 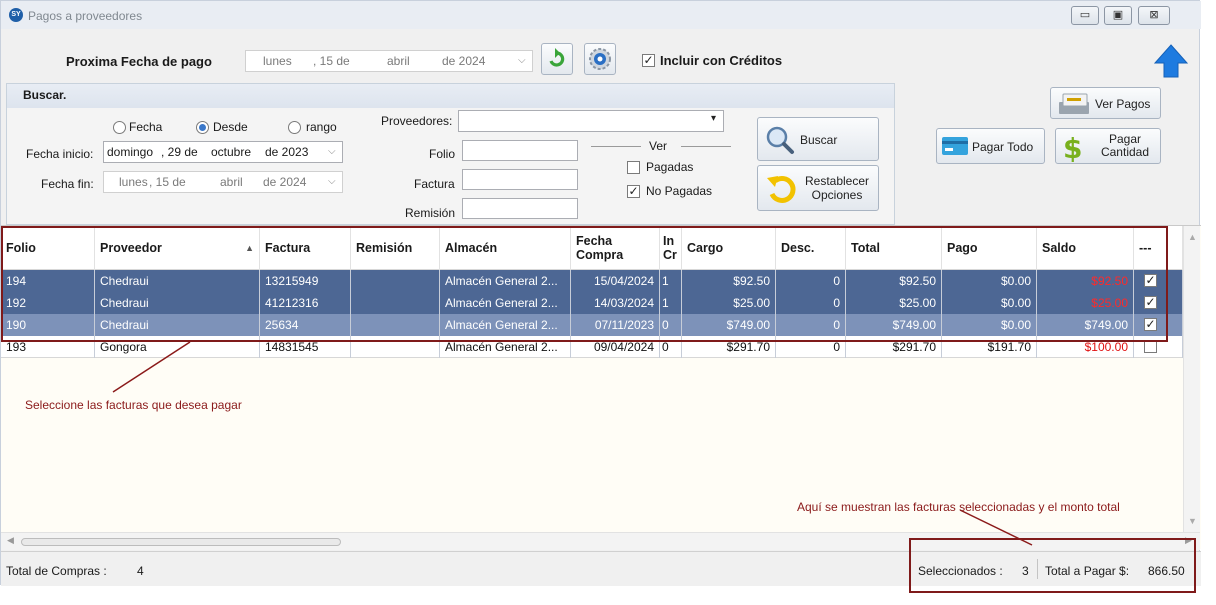 What do you see at coordinates (119, 127) in the screenshot?
I see `radio-fecha` at bounding box center [119, 127].